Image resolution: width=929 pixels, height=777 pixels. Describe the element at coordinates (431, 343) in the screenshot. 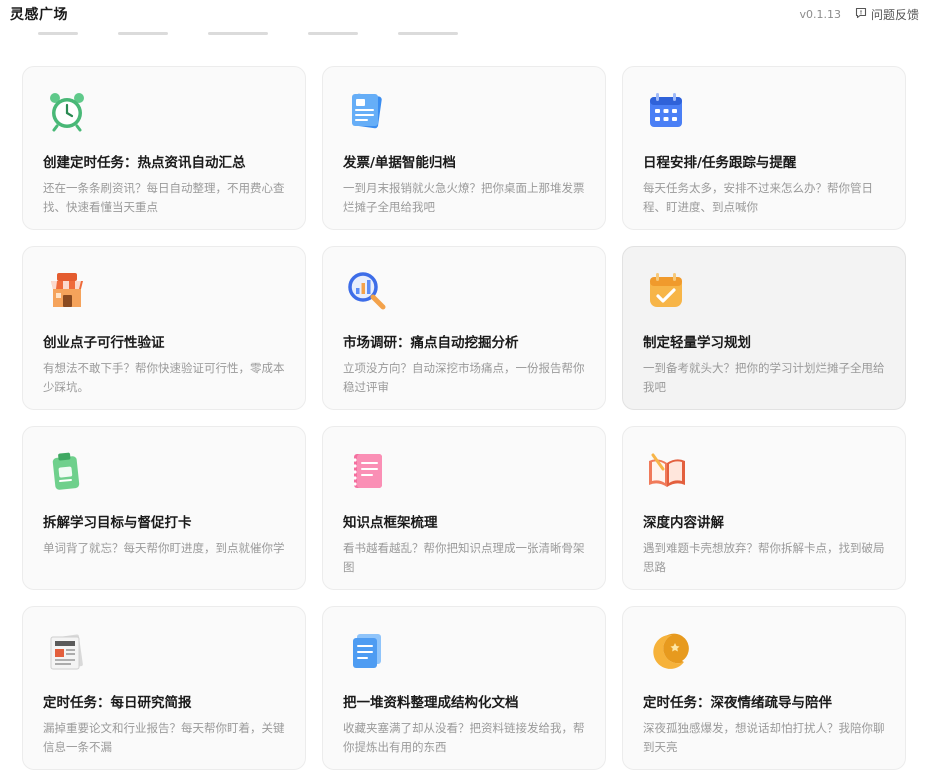

I see `card-title: 市场调研：痛点自动挖掘分析` at that location.